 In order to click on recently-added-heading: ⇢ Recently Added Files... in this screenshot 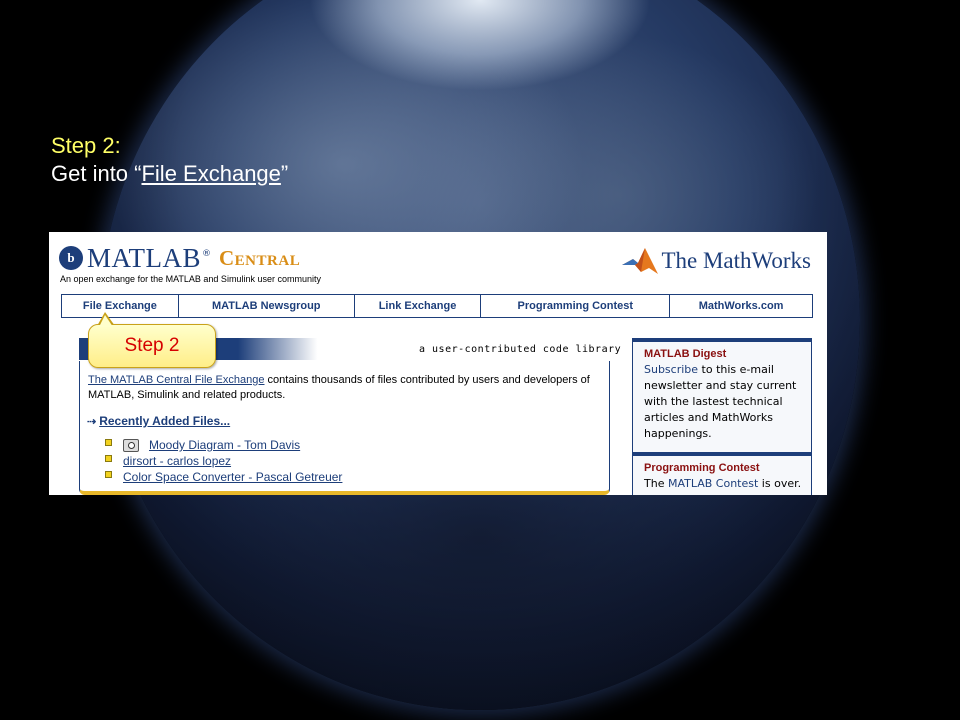, I will do `click(158, 421)`.